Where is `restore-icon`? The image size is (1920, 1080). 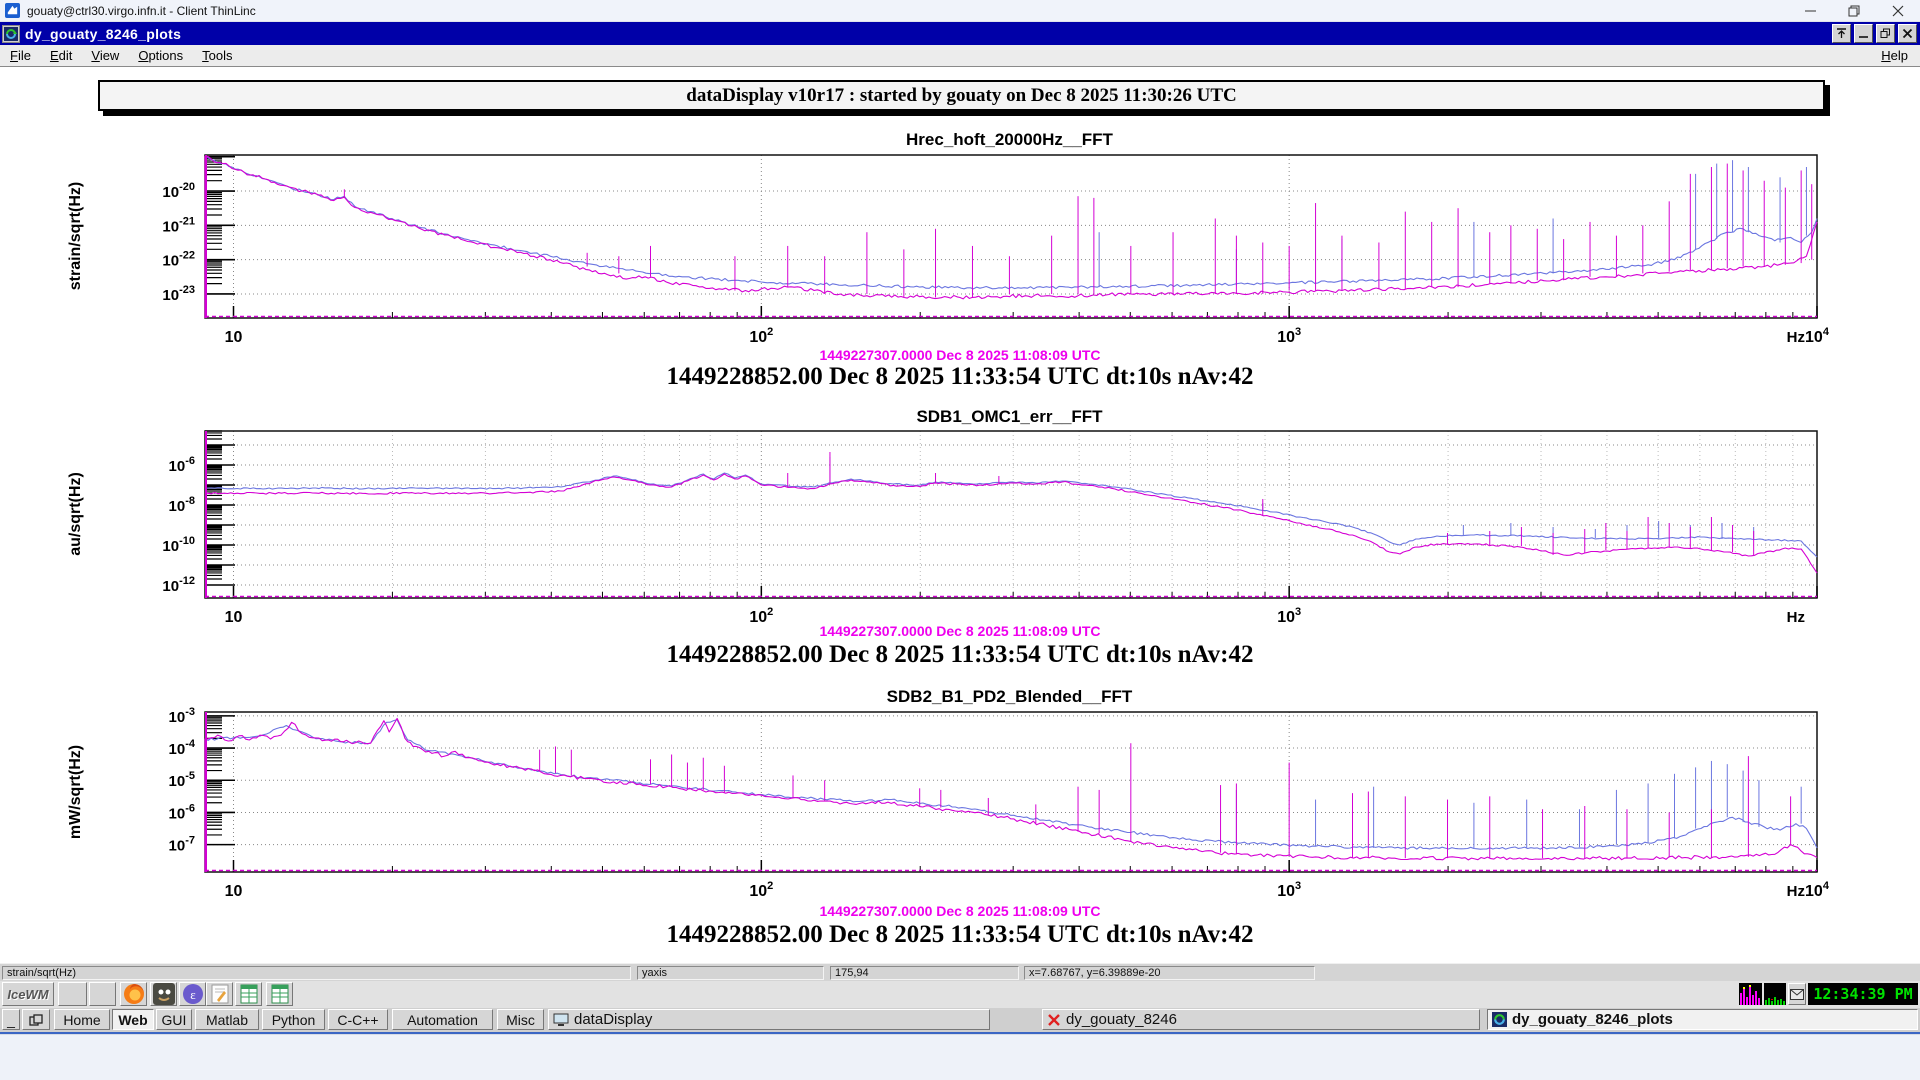 restore-icon is located at coordinates (1885, 33).